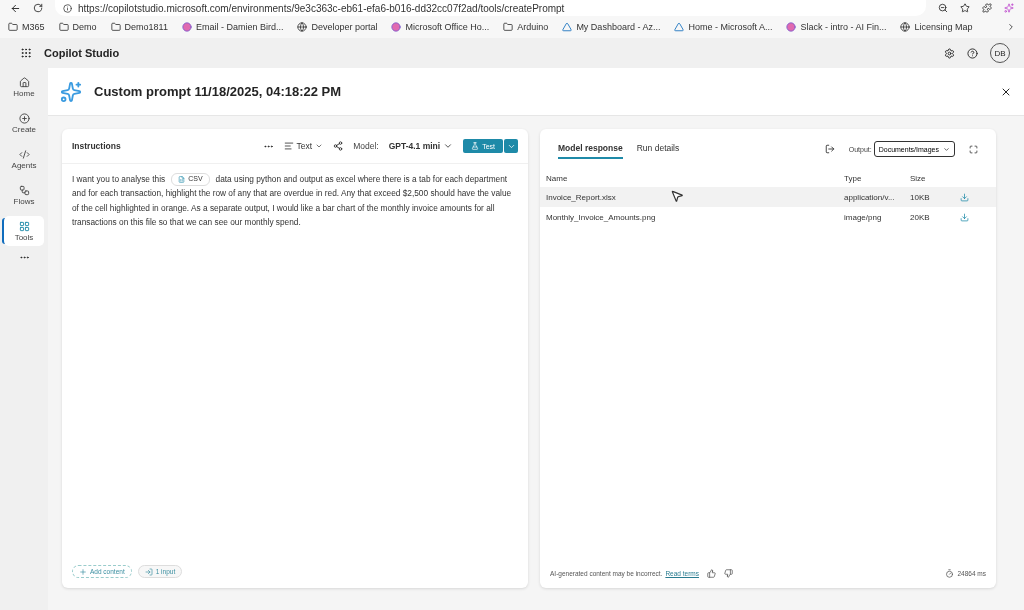 This screenshot has width=1024, height=610. What do you see at coordinates (987, 8) in the screenshot?
I see `extensions-icon` at bounding box center [987, 8].